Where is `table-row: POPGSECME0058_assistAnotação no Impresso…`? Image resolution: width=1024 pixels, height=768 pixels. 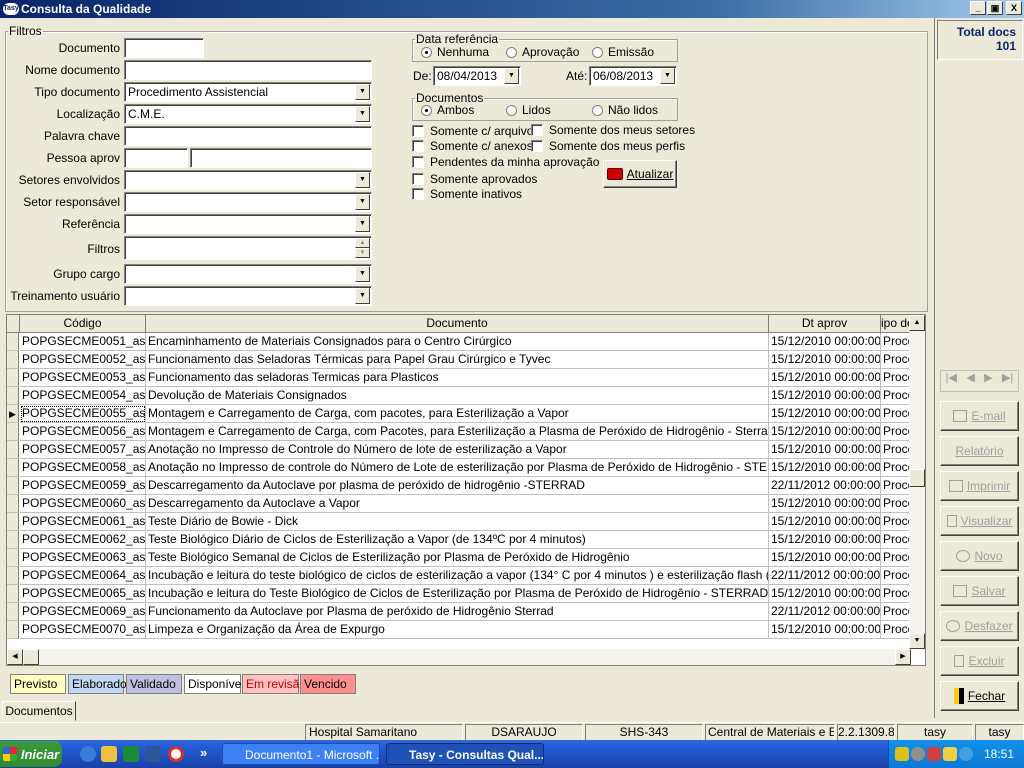
table-row: POPGSECME0058_assistAnotação no Impresso… is located at coordinates (459, 468).